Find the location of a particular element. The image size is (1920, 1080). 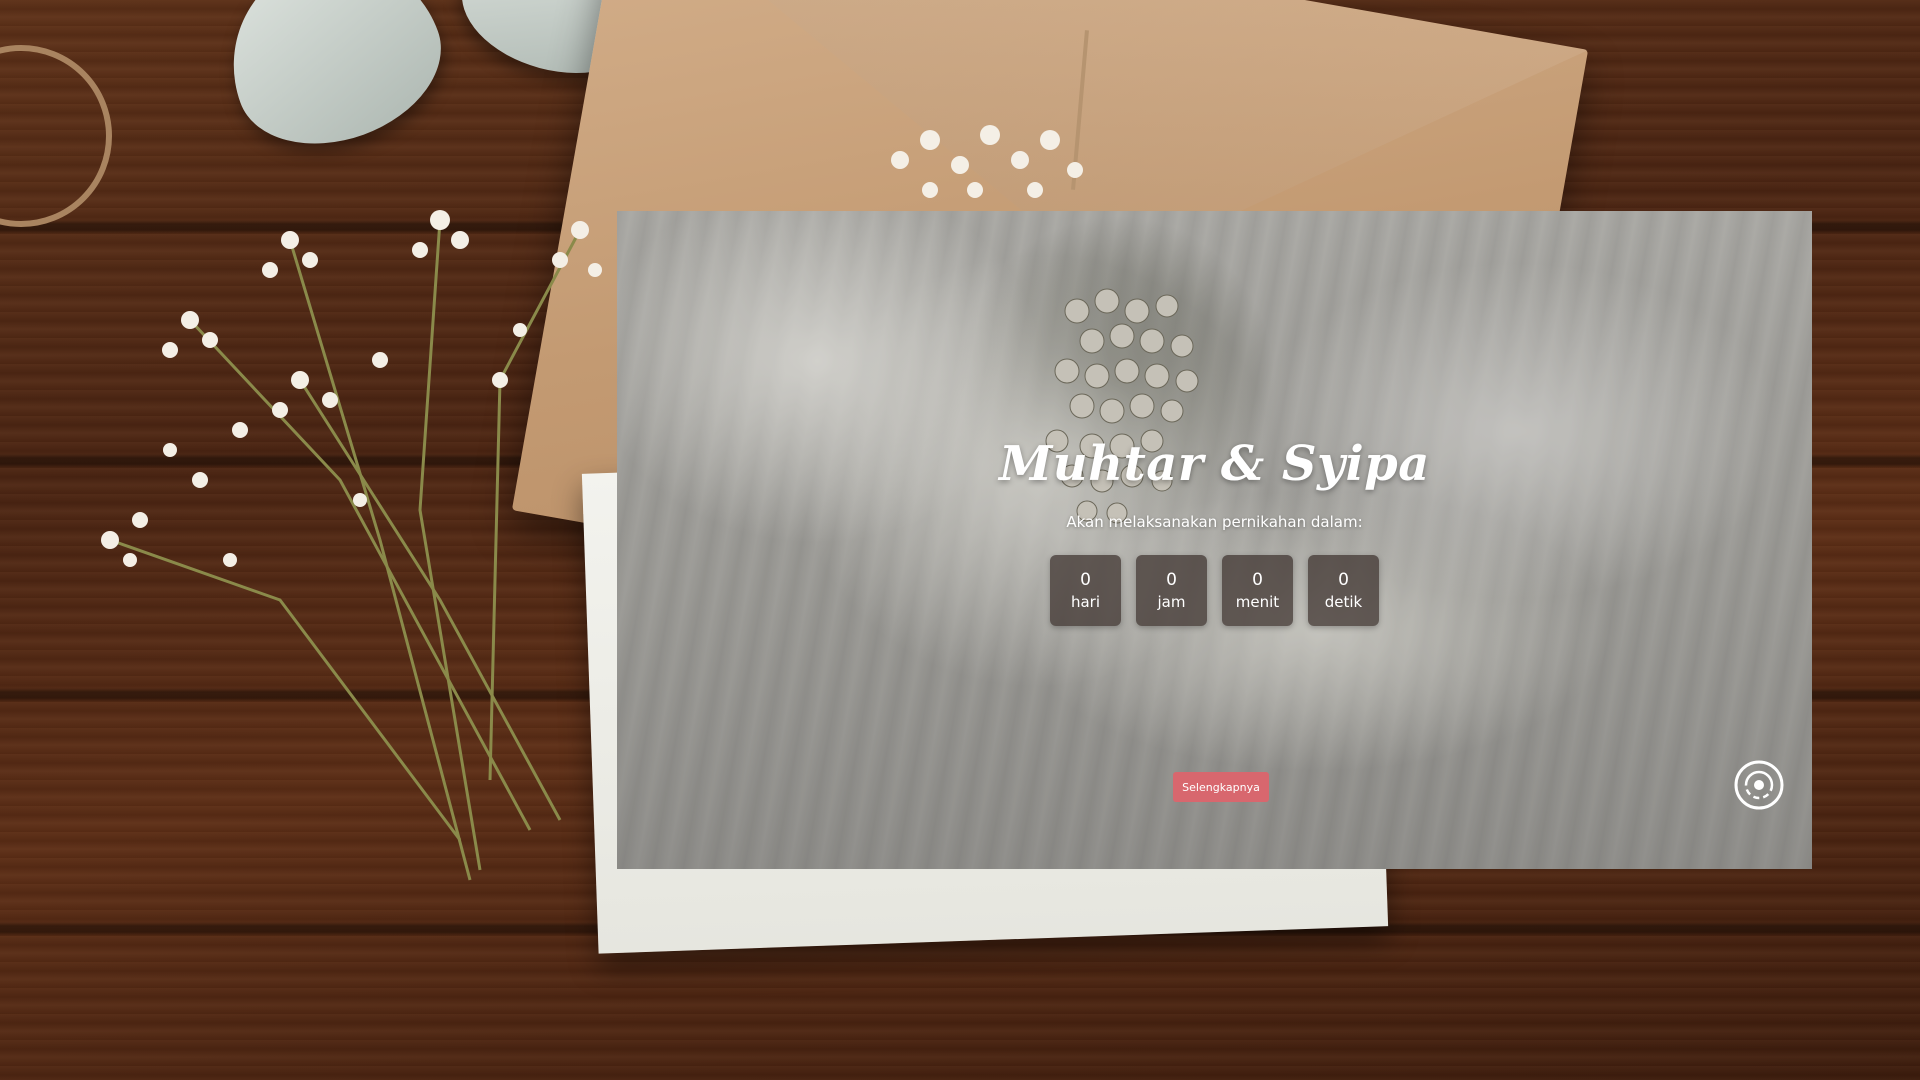

countdown-unit: hari is located at coordinates (1085, 601).